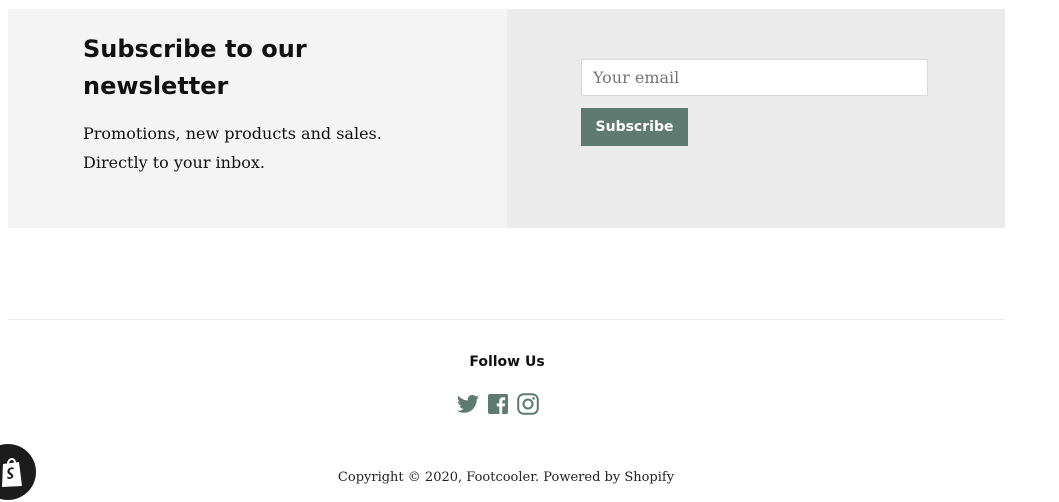 This screenshot has height=502, width=1059. I want to click on newsletter-heading: Subscribe to our newsletter, so click(195, 67).